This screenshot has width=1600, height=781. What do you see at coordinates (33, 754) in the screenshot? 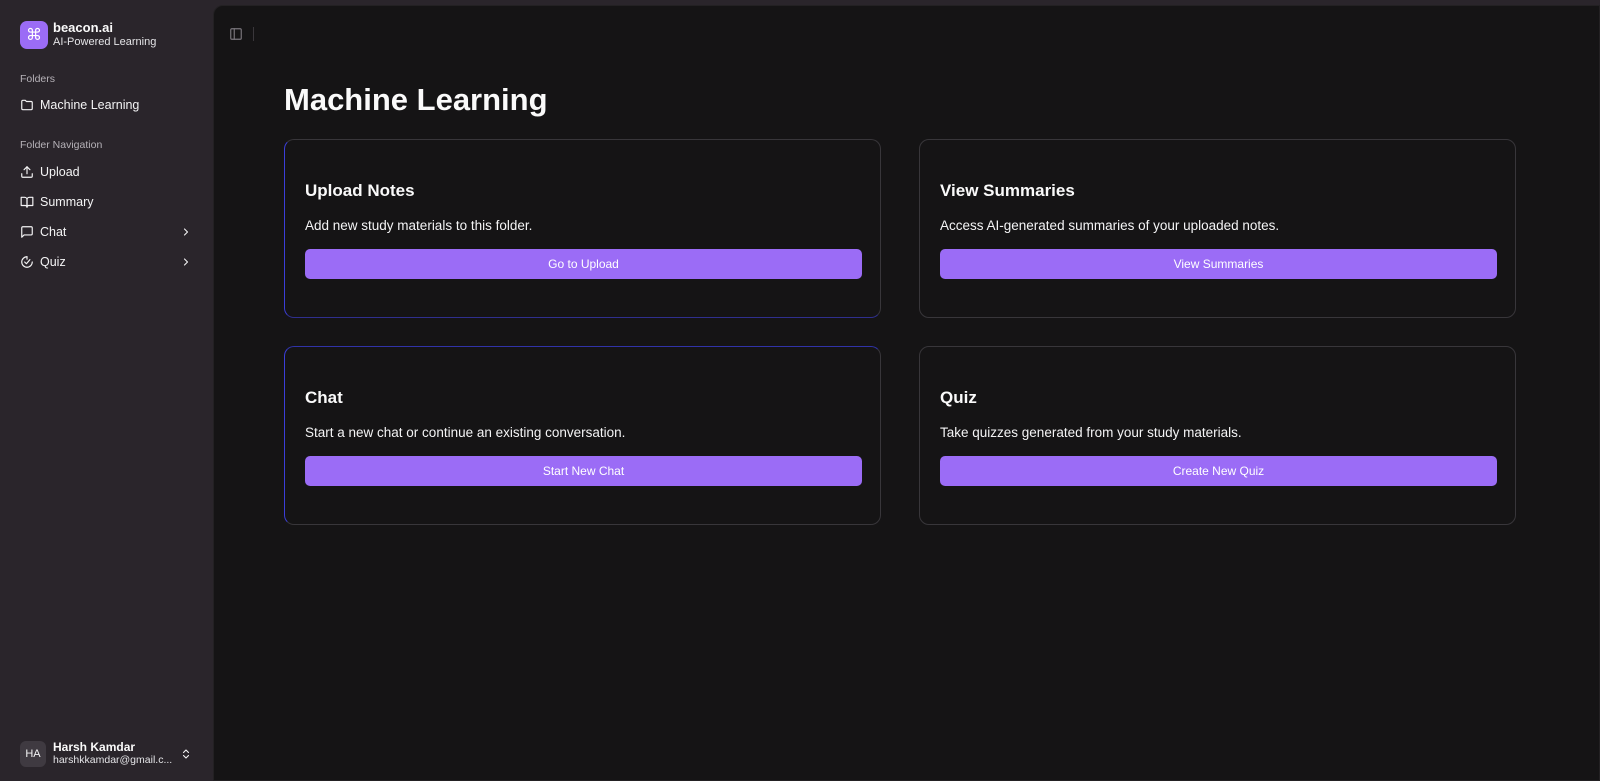
I see `avatar: HA` at bounding box center [33, 754].